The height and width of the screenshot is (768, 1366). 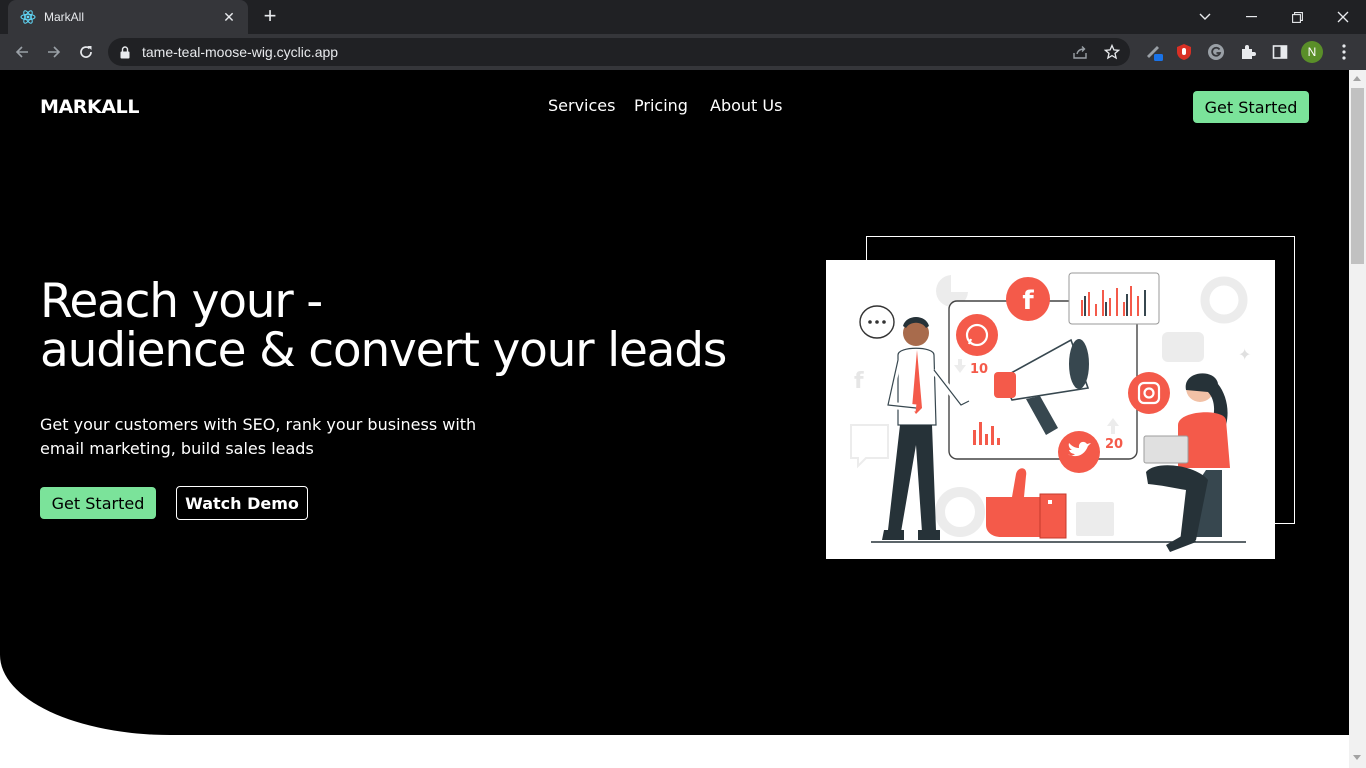 What do you see at coordinates (89, 107) in the screenshot?
I see `site-logo: MARKALL` at bounding box center [89, 107].